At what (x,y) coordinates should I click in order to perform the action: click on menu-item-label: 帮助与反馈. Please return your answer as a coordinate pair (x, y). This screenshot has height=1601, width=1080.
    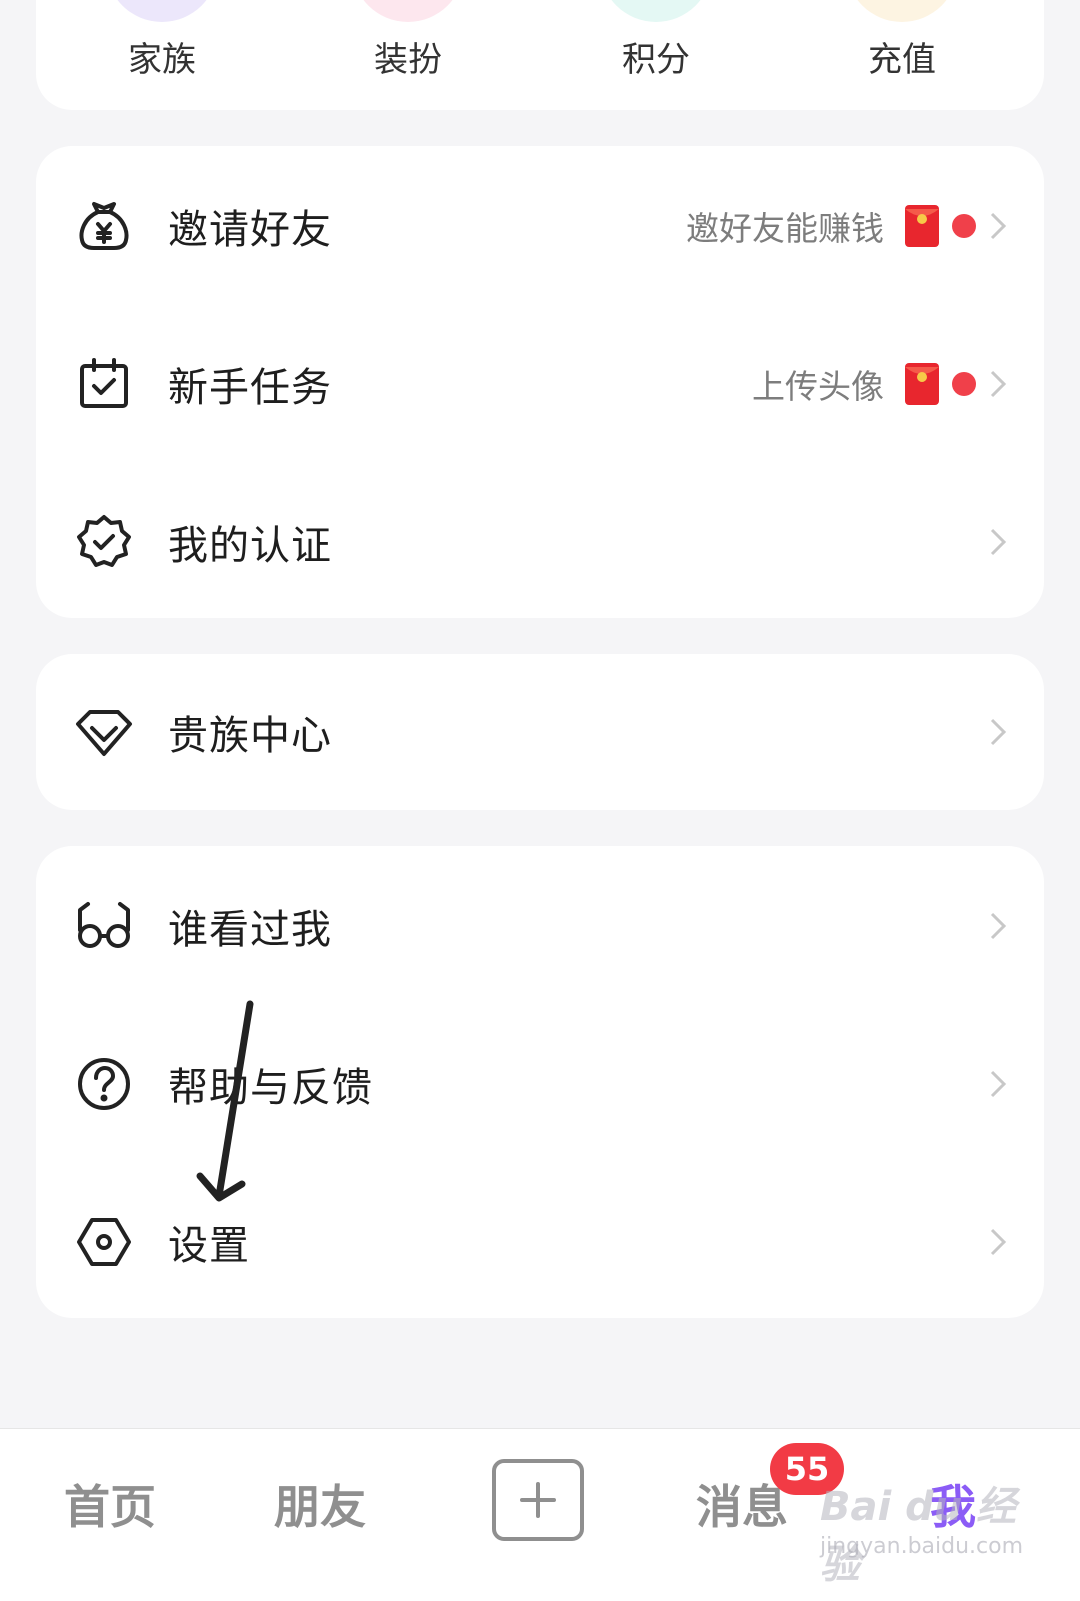
    Looking at the image, I should click on (270, 1088).